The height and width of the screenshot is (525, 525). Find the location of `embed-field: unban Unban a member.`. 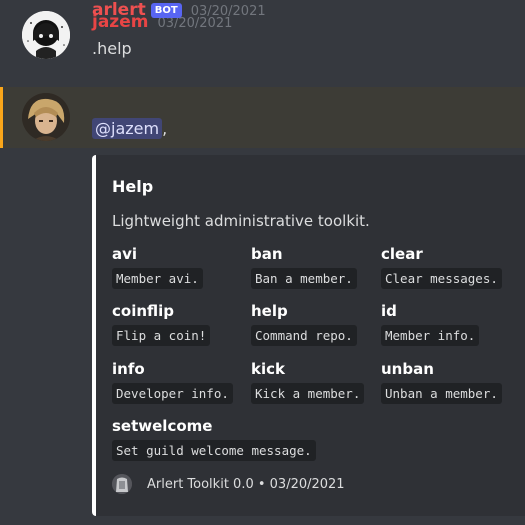

embed-field: unban Unban a member. is located at coordinates (441, 382).